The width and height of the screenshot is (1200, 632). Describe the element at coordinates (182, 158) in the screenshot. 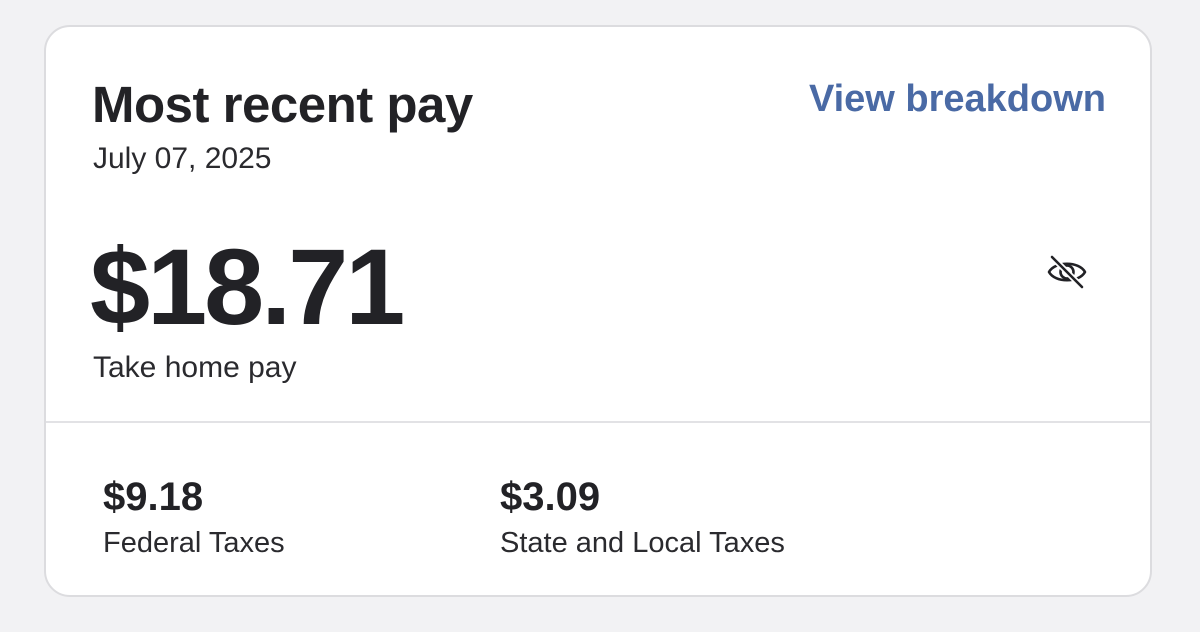

I see `pay-date: July 07, 2025` at that location.